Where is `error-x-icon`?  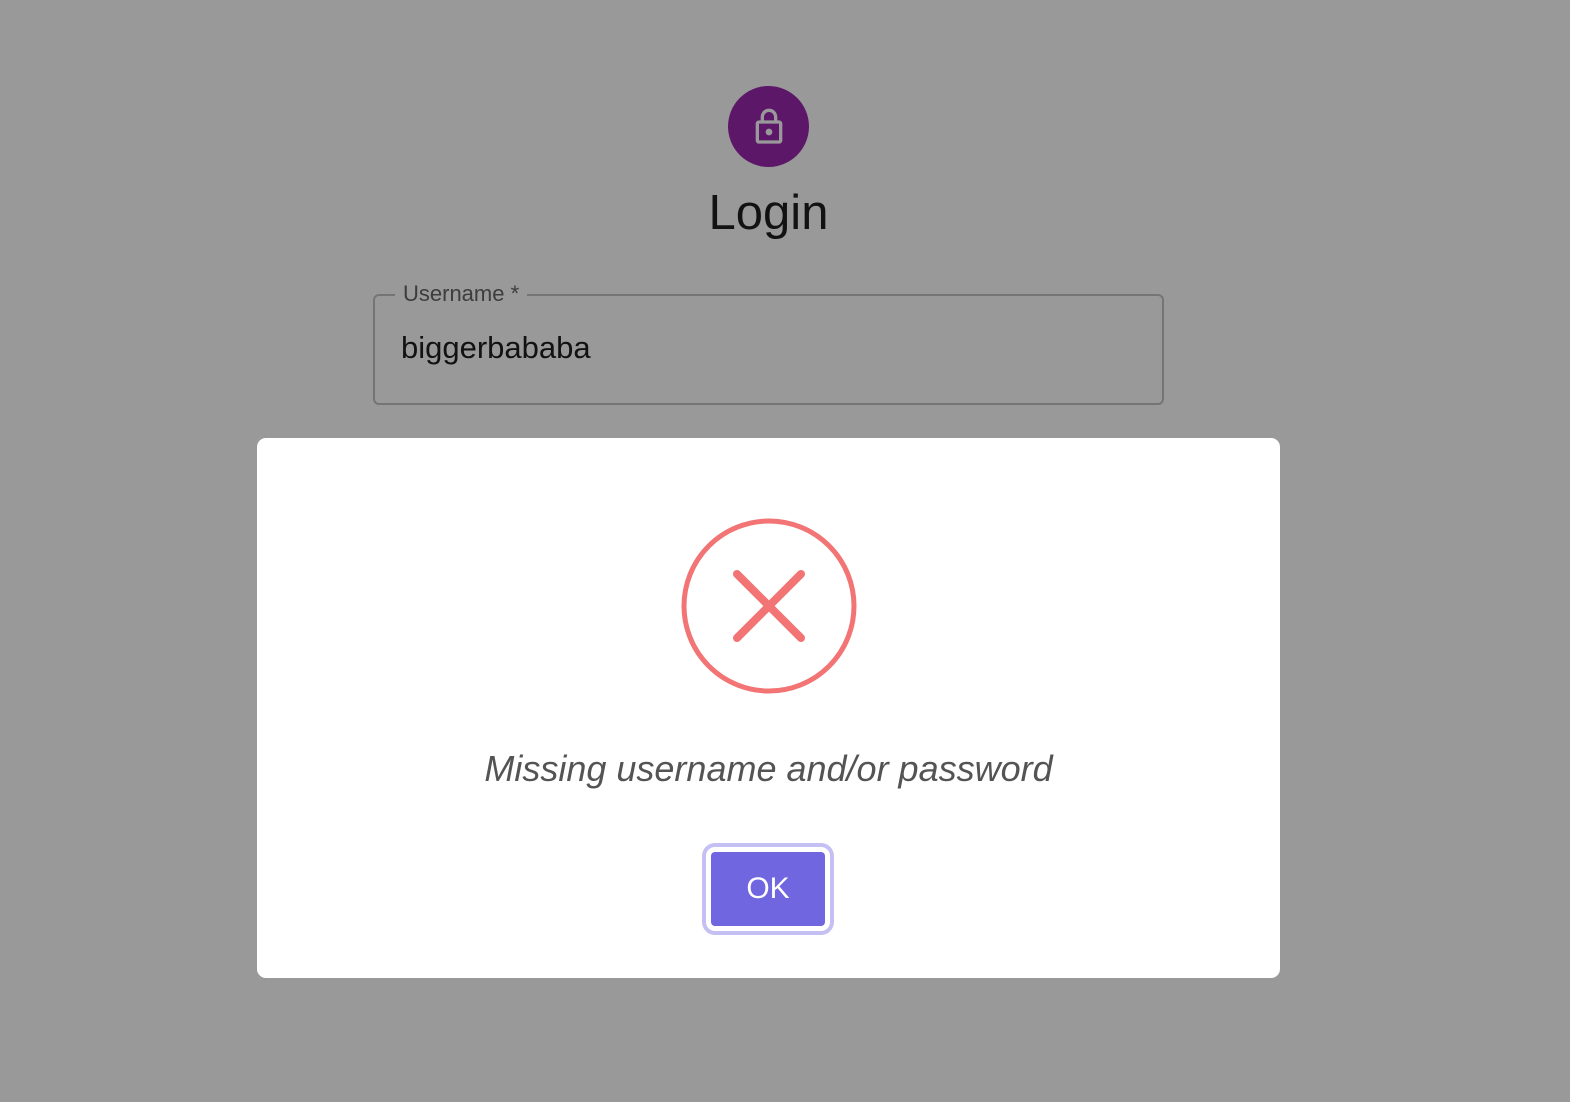
error-x-icon is located at coordinates (769, 606).